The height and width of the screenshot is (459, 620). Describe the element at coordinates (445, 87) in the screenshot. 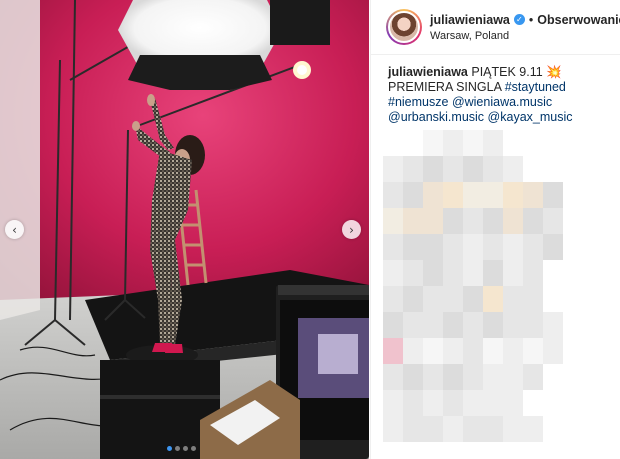

I see `caption-text-2: PREMIERA SINGLA` at that location.